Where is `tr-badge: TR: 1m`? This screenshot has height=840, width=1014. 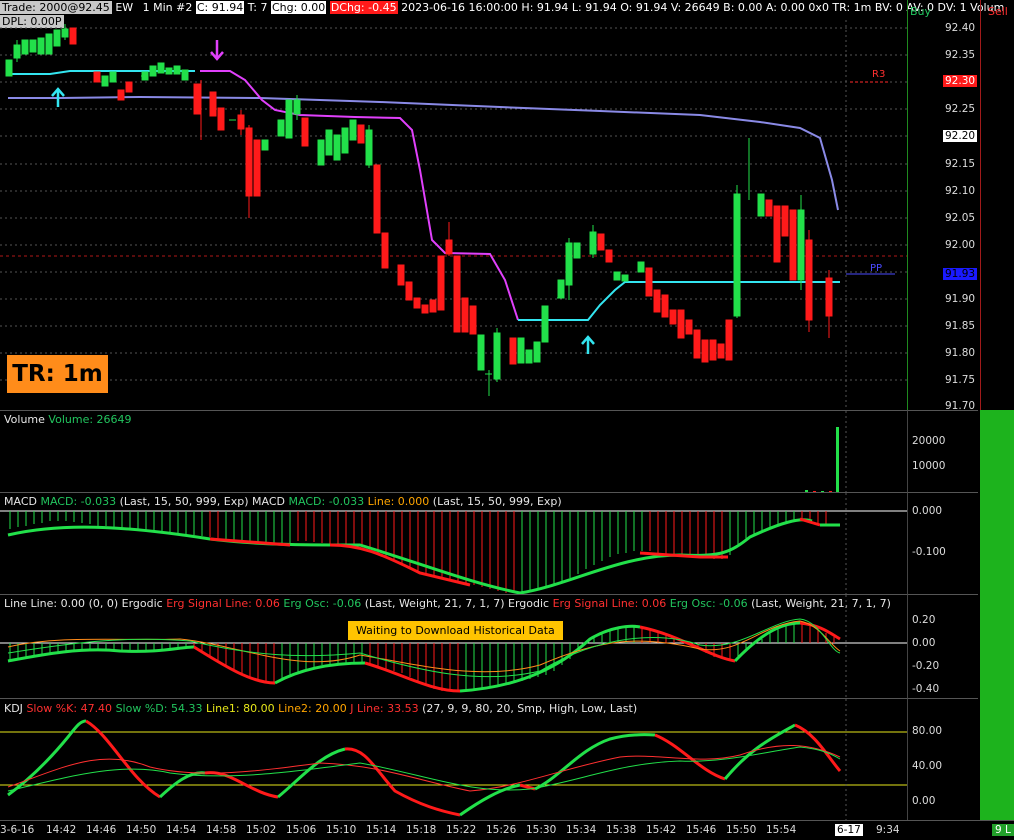 tr-badge: TR: 1m is located at coordinates (57, 374).